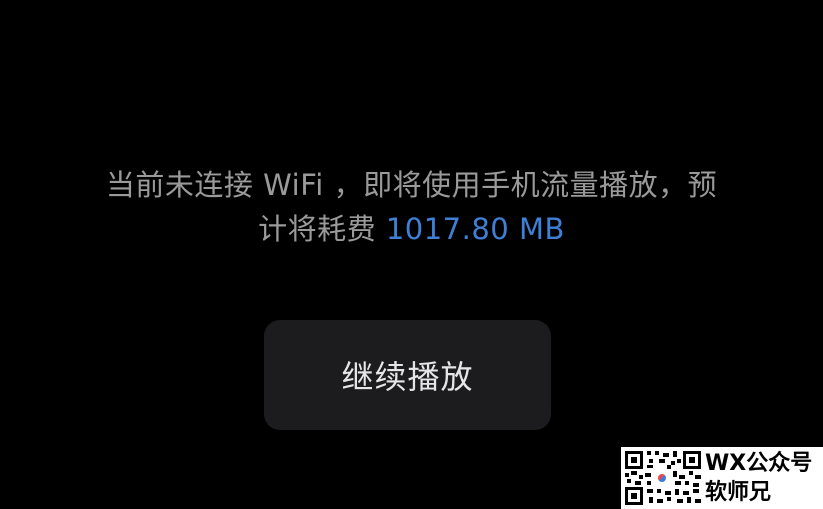  I want to click on watermark-line-1: WX公众号, so click(759, 463).